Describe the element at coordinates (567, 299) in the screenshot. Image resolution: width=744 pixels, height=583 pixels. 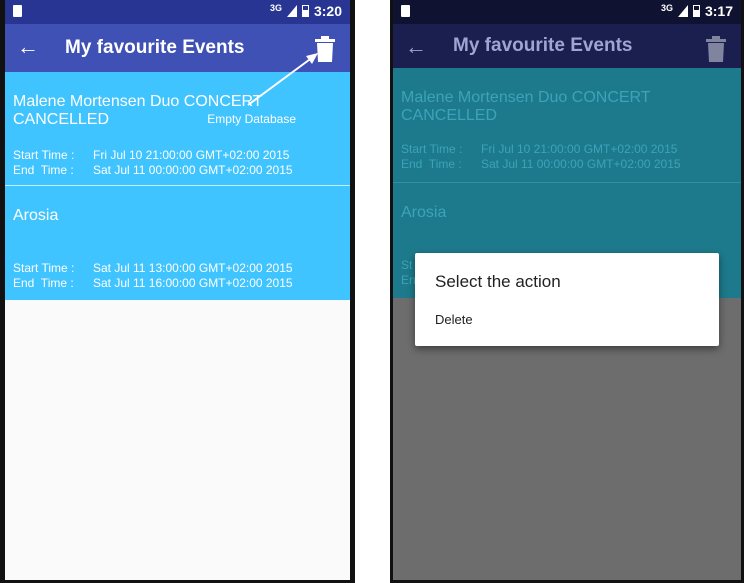
I see `action-dialog: Select the action Delete` at that location.